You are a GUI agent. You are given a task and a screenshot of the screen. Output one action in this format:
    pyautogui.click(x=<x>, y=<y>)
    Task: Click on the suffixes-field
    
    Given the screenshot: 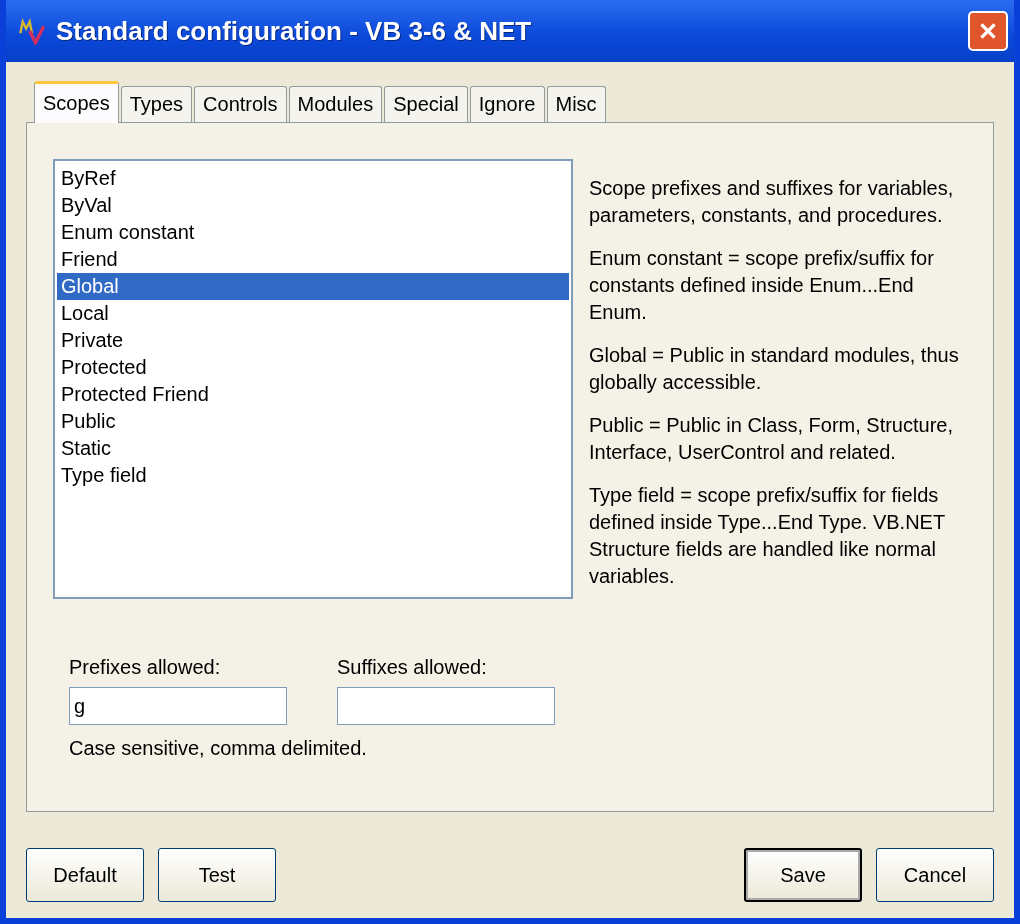 What is the action you would take?
    pyautogui.click(x=446, y=706)
    